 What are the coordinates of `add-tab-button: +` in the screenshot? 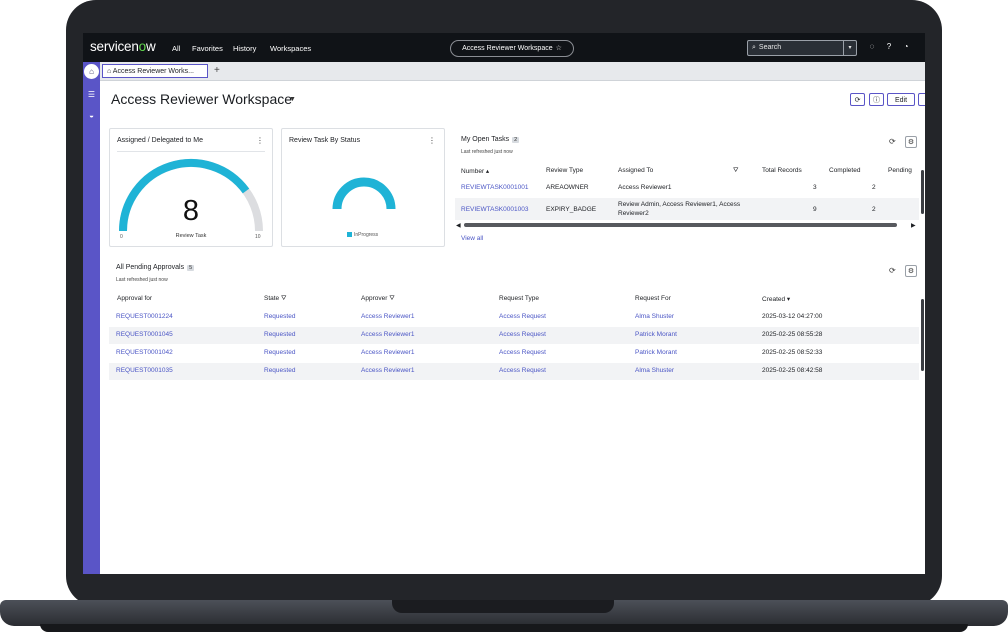 It's located at (217, 71).